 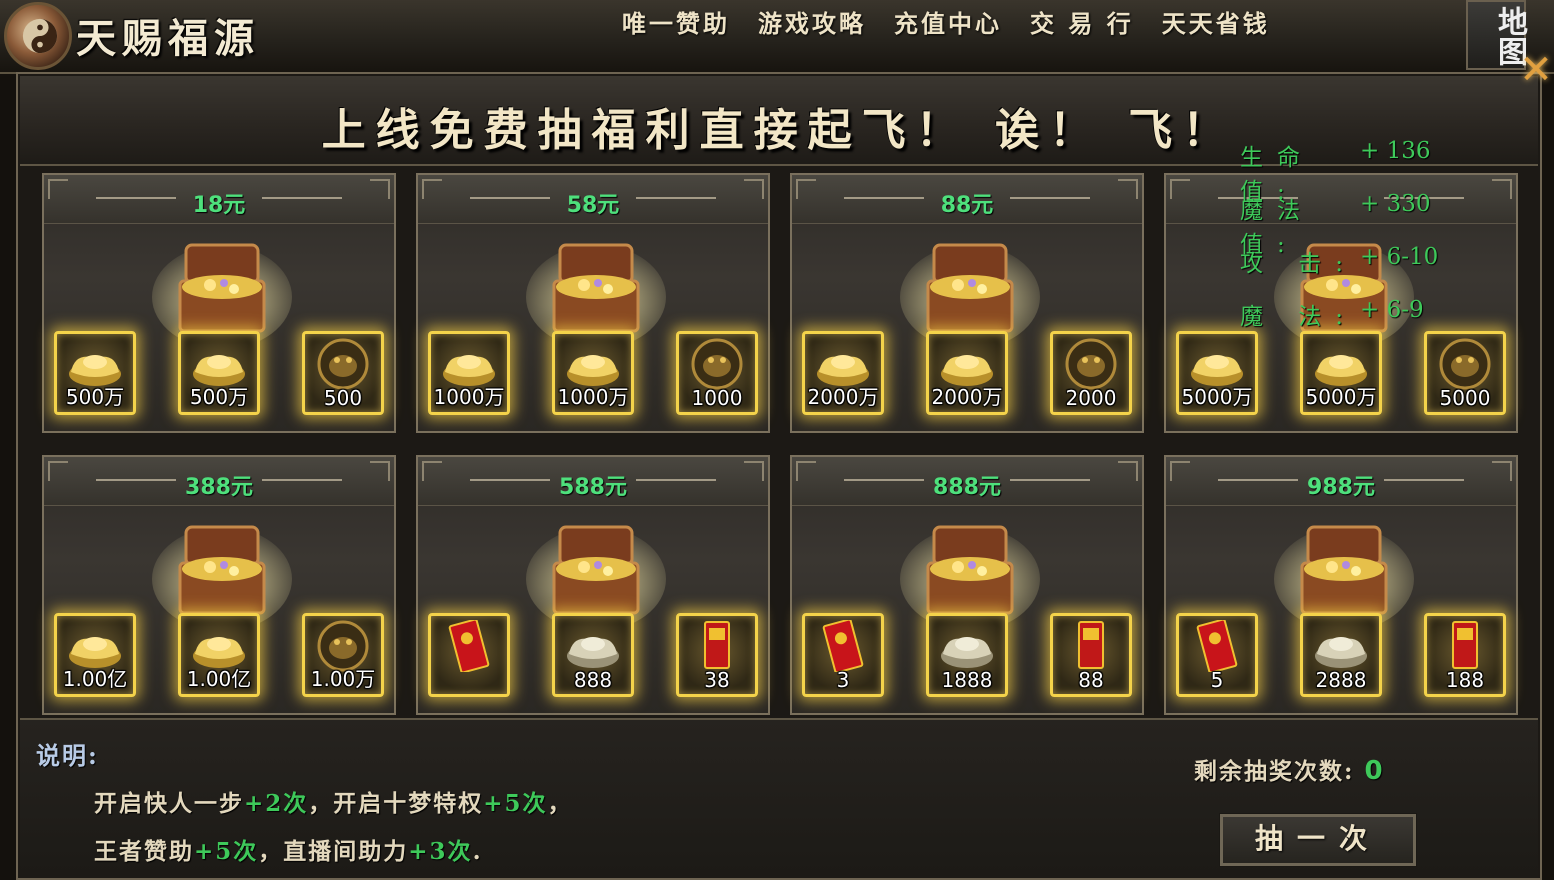 I want to click on card-price: 88元, so click(x=967, y=205).